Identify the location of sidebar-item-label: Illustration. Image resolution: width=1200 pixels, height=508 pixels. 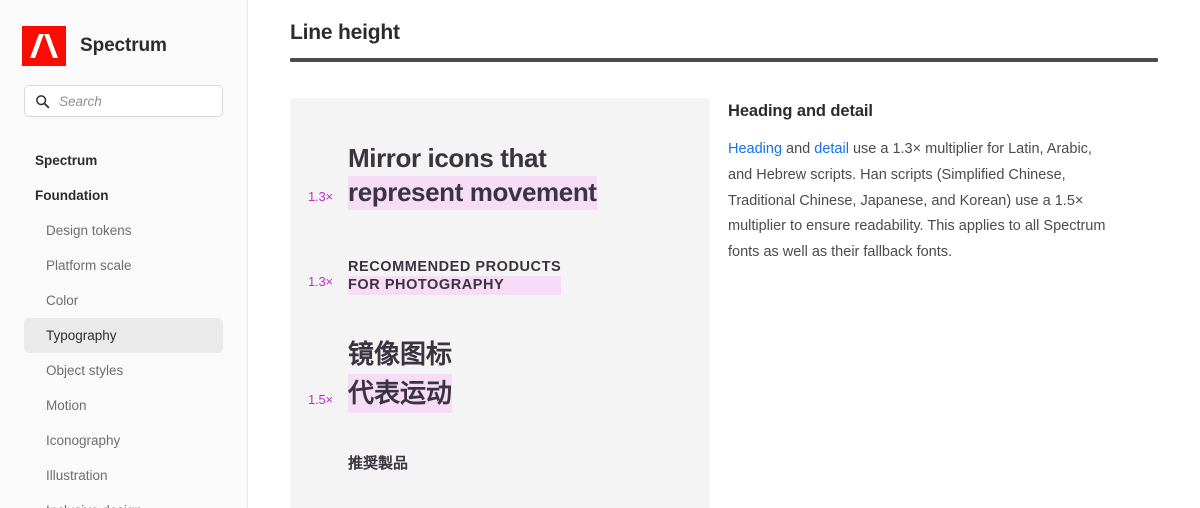
(77, 475).